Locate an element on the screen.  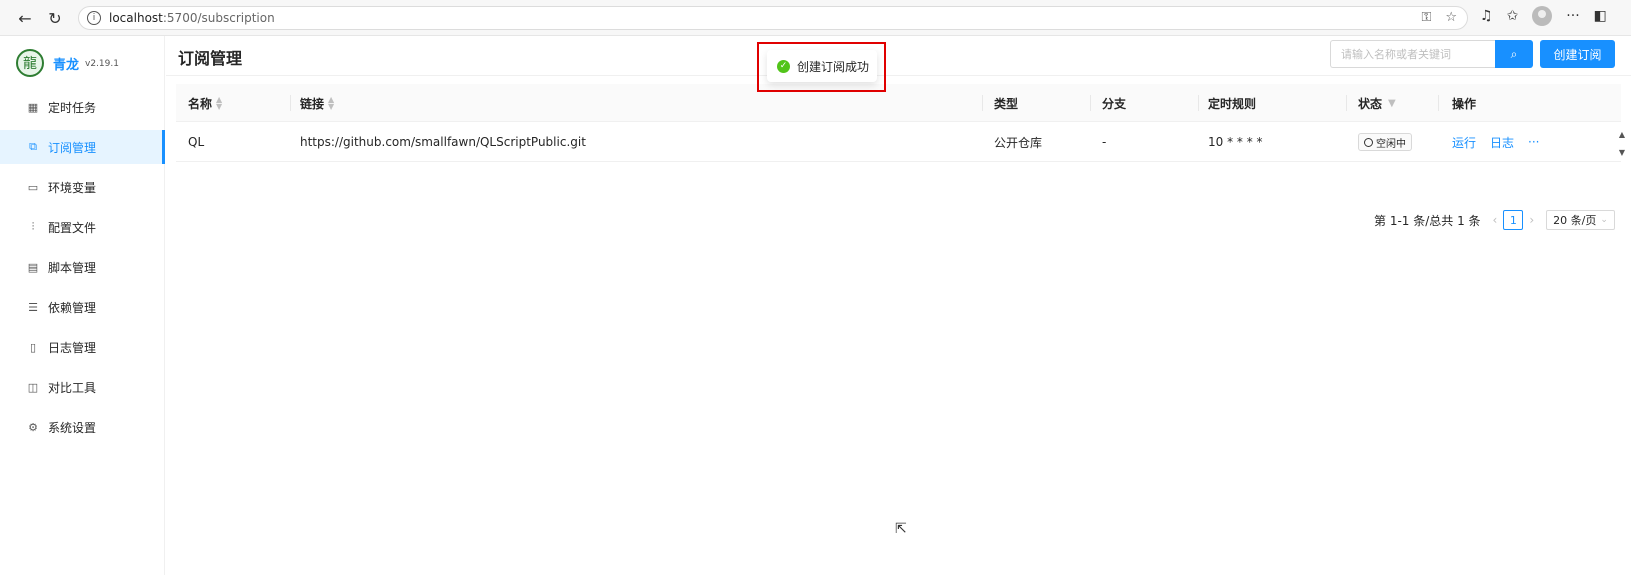
column-name: 名称 ▲ ▼ is located at coordinates (205, 103).